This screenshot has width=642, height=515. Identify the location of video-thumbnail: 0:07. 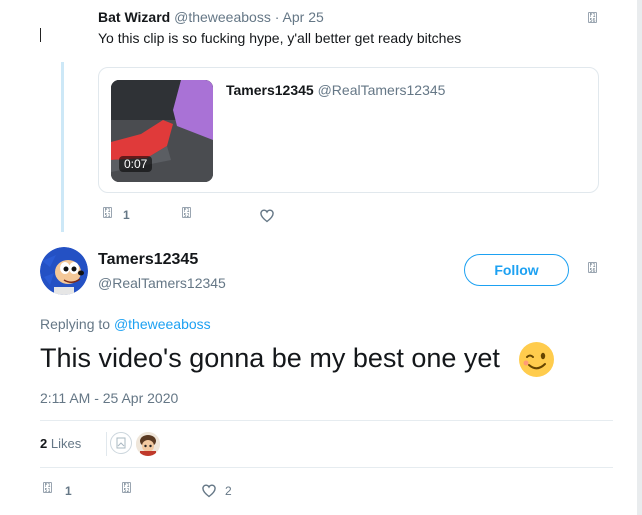
(162, 131).